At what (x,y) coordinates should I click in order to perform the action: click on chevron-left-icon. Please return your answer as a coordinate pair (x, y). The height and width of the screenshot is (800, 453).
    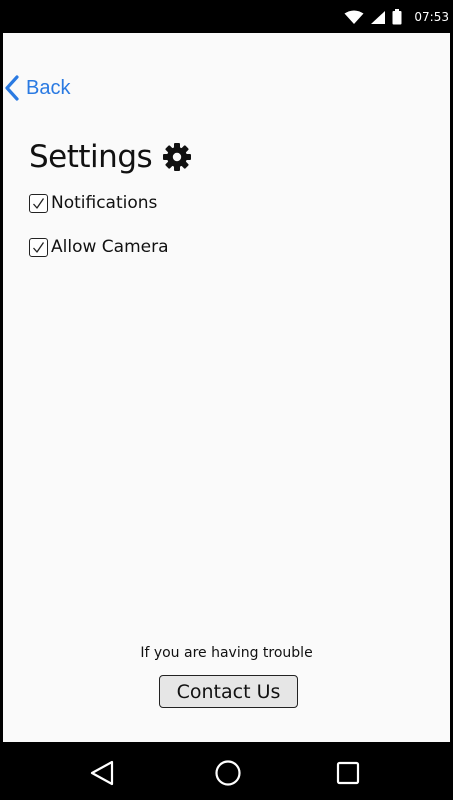
    Looking at the image, I should click on (12, 88).